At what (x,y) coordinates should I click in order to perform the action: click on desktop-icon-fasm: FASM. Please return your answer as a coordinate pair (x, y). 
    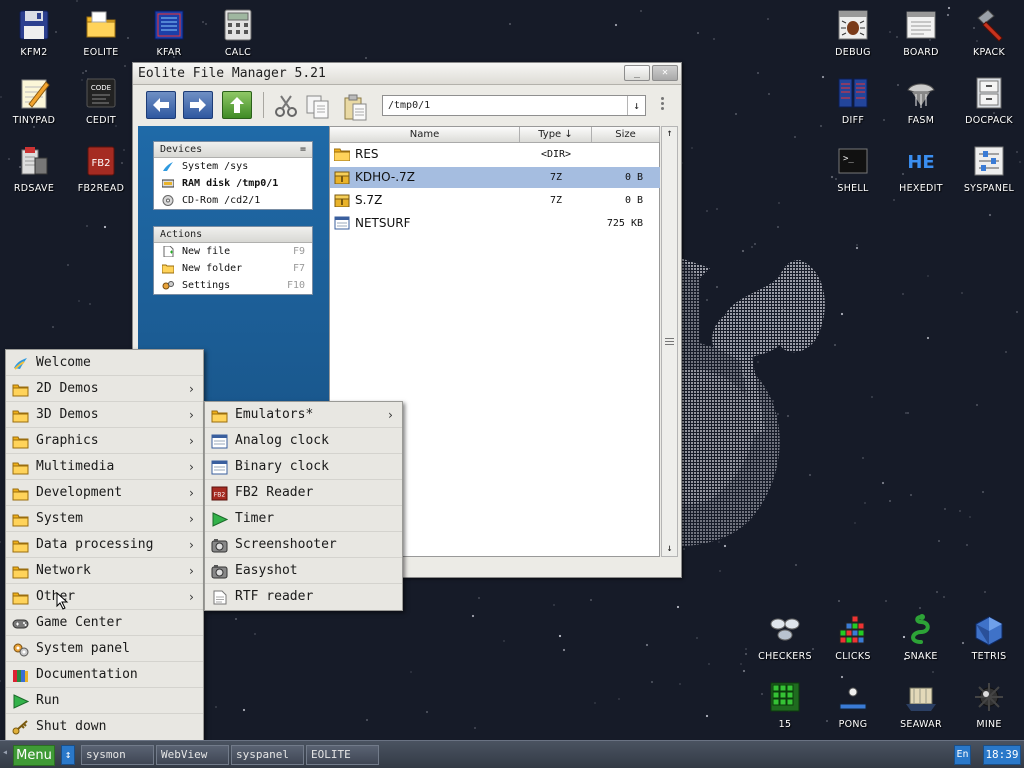
    Looking at the image, I should click on (921, 101).